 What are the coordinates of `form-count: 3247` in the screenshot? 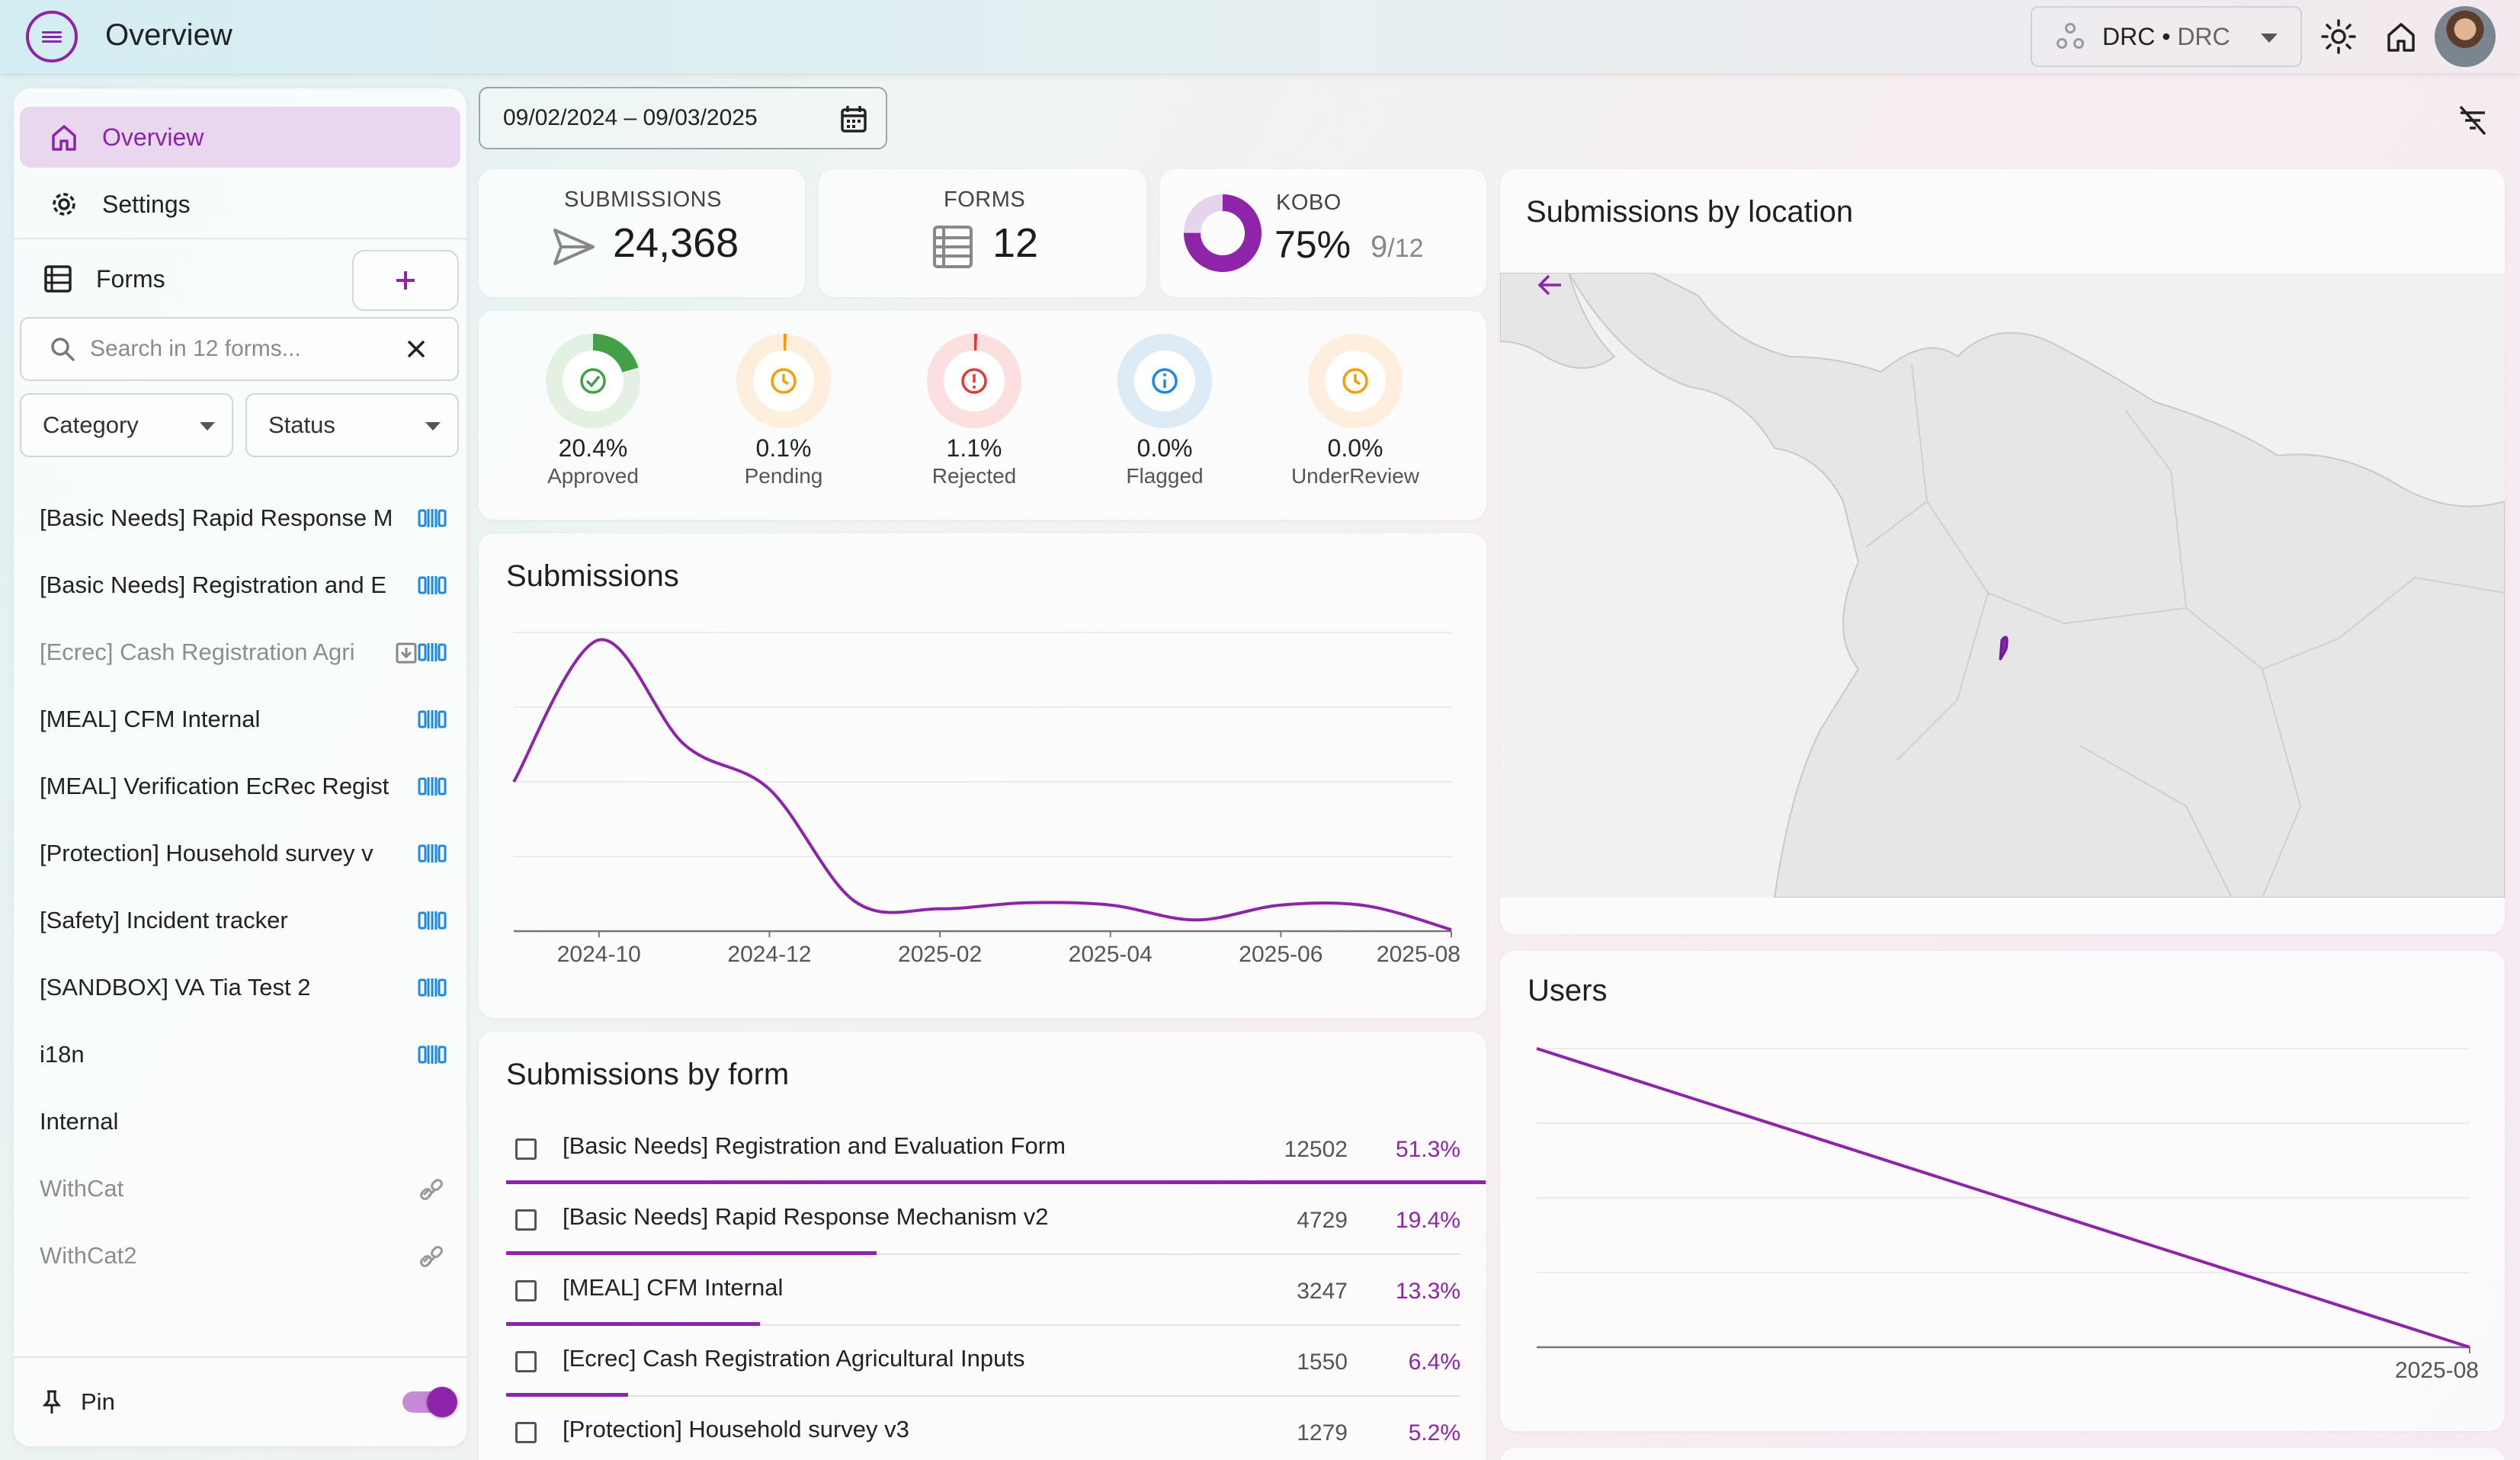 It's located at (1322, 1291).